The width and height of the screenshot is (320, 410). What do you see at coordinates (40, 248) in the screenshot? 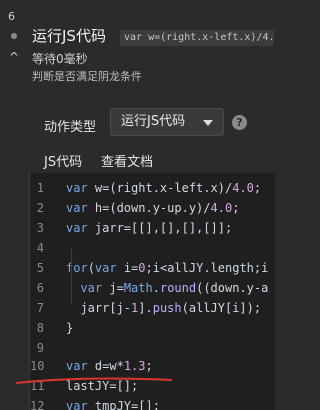
I see `line-number: 4` at bounding box center [40, 248].